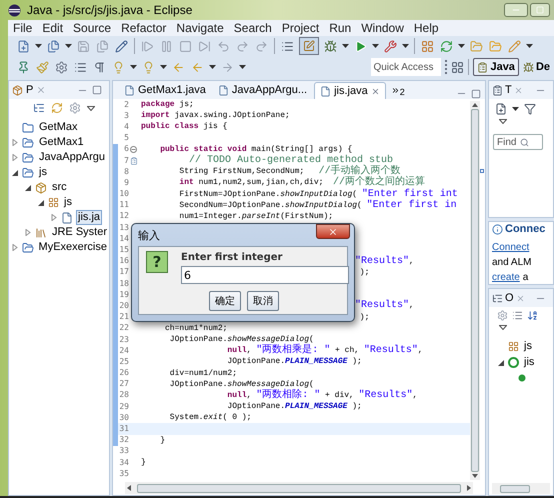 Image resolution: width=554 pixels, height=498 pixels. I want to click on step-into-icon, so click(223, 46).